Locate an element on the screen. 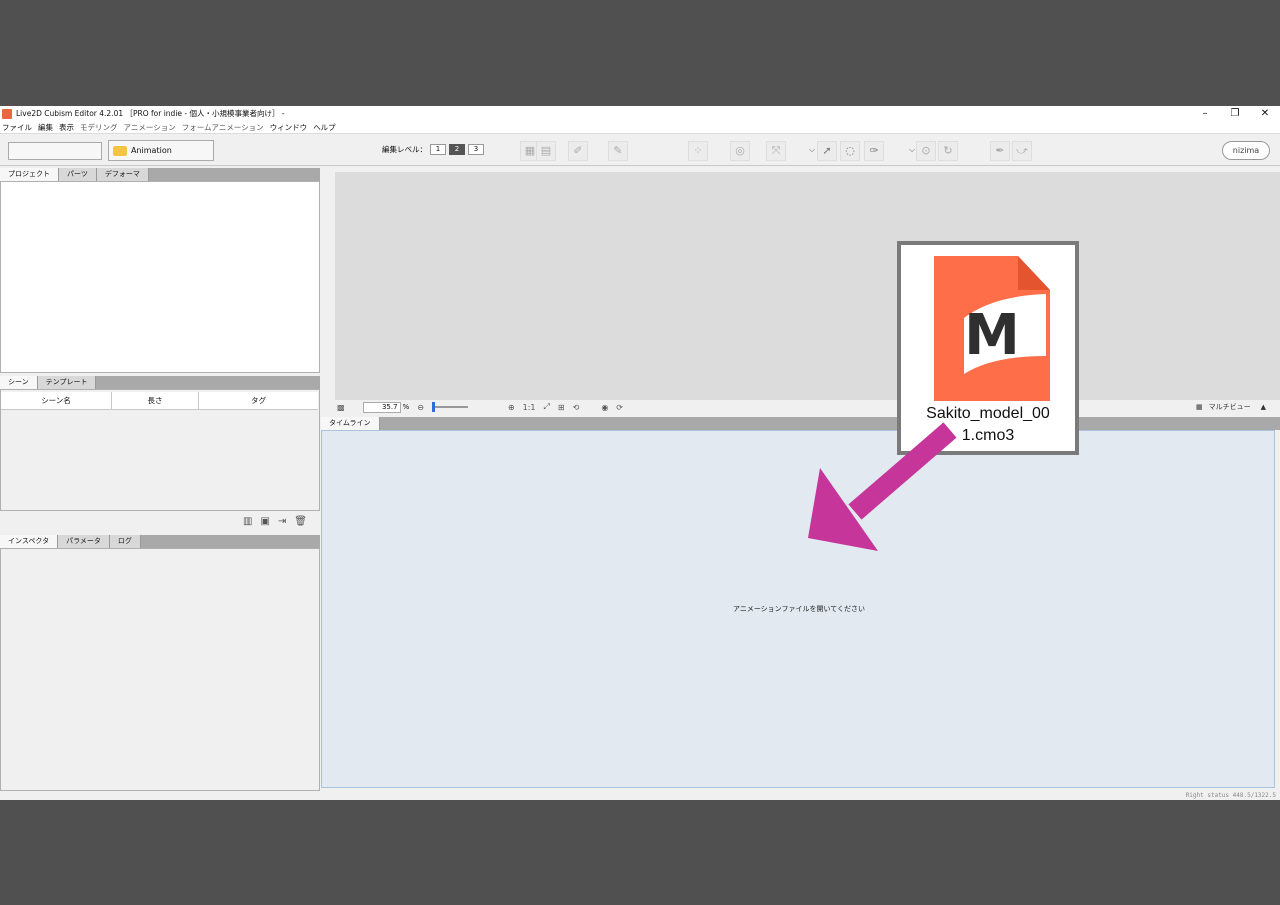 The width and height of the screenshot is (1280, 905). restore-button: ❐ is located at coordinates (1235, 113).